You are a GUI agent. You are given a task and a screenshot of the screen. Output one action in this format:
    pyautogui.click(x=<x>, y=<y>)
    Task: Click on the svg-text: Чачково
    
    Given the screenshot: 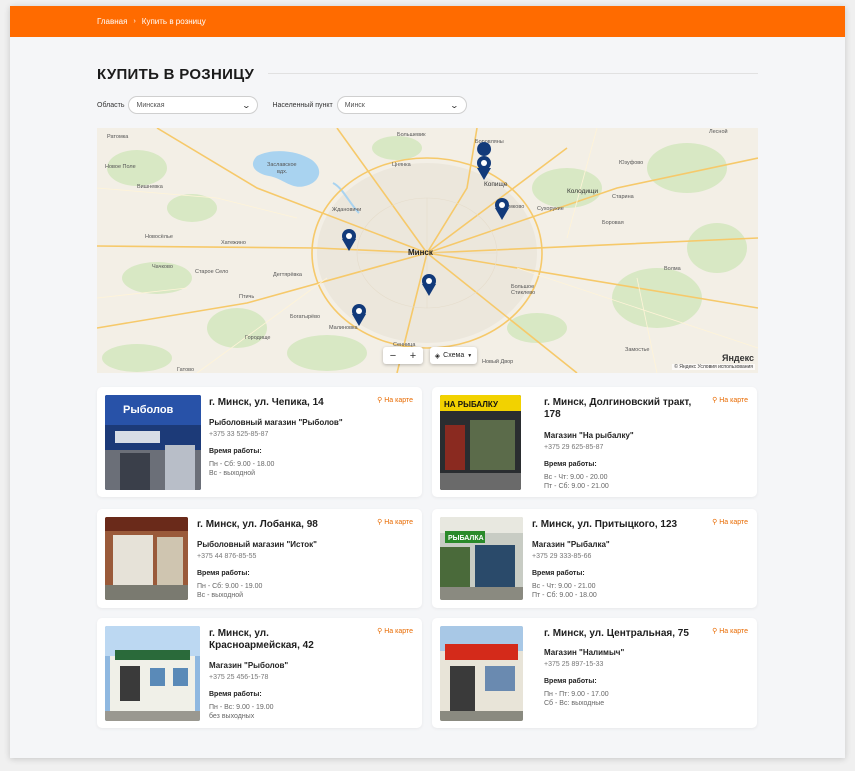 What is the action you would take?
    pyautogui.click(x=162, y=267)
    